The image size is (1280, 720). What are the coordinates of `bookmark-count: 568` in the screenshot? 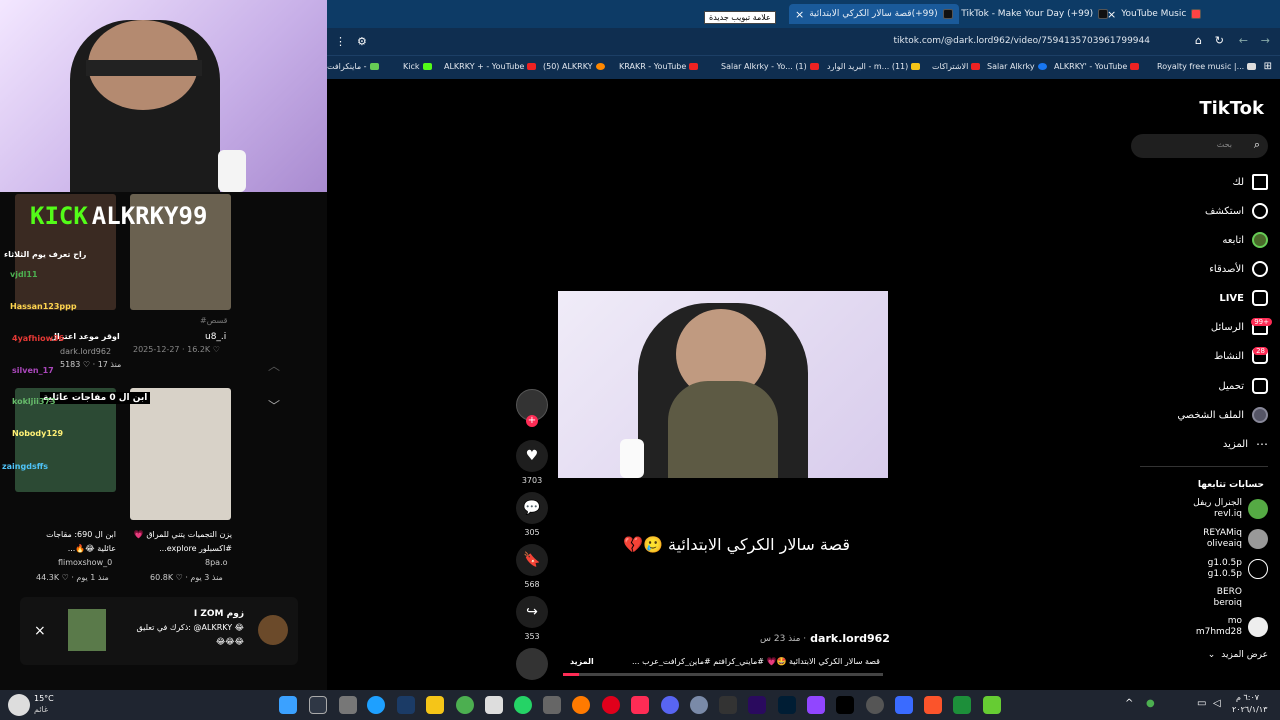 It's located at (532, 584).